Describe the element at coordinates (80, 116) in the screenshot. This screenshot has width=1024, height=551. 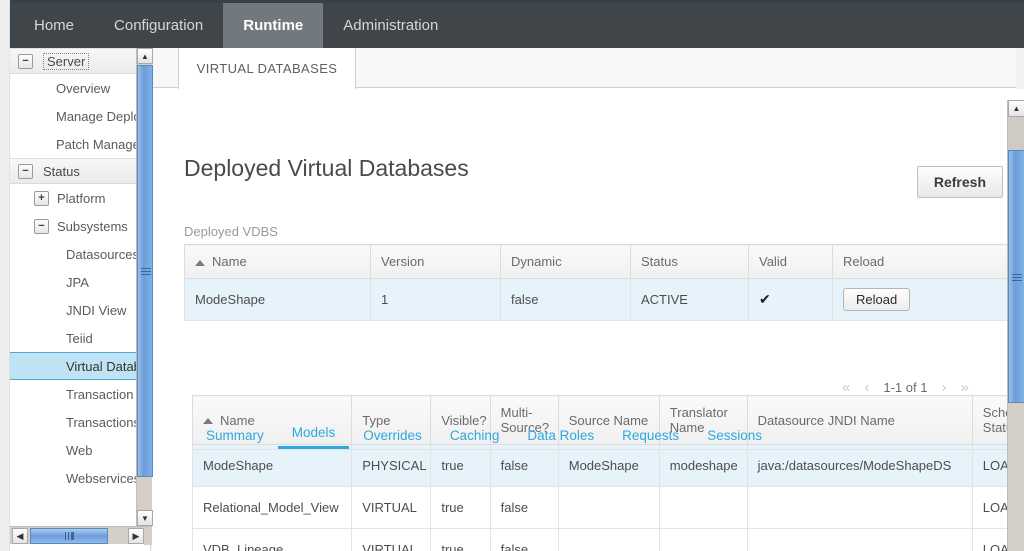
I see `sidebar-item-manage-deployments: Manage Deployments` at that location.